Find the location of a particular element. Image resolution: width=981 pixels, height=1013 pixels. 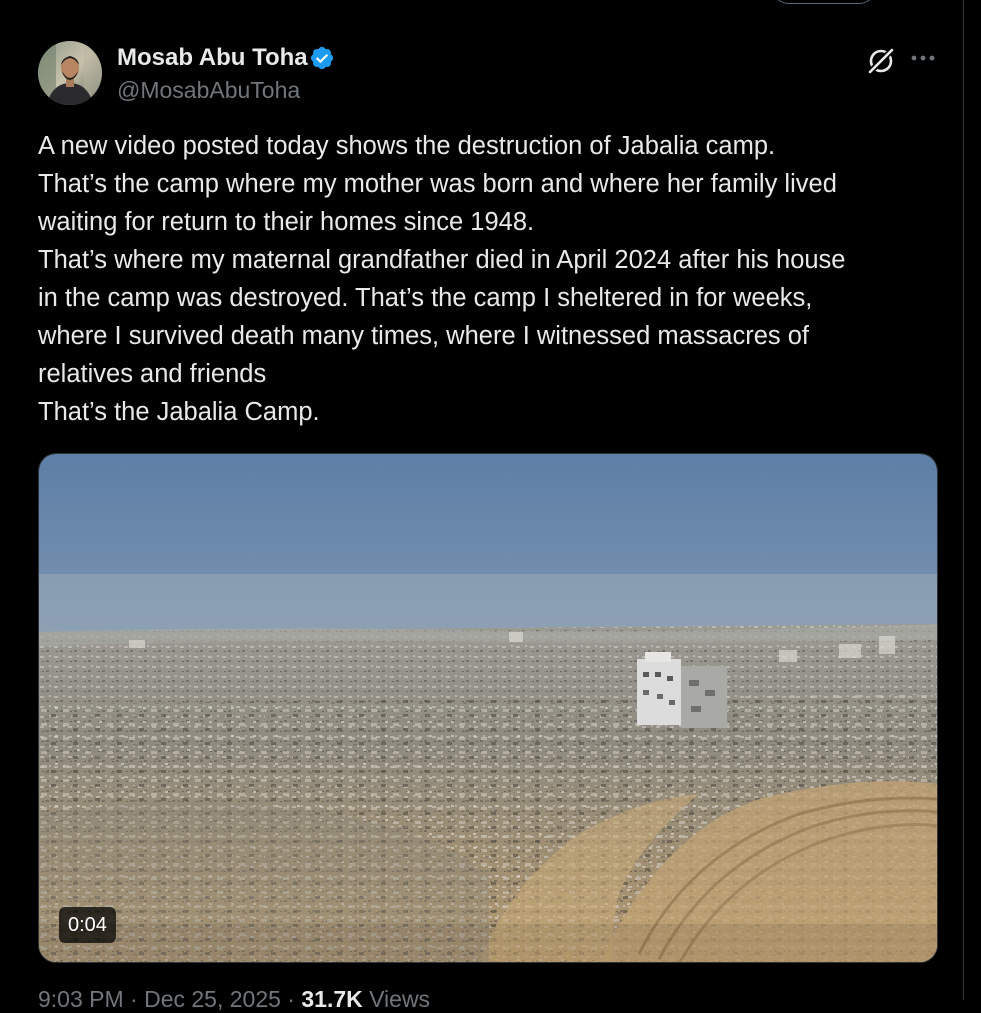

grok-icon is located at coordinates (881, 61).